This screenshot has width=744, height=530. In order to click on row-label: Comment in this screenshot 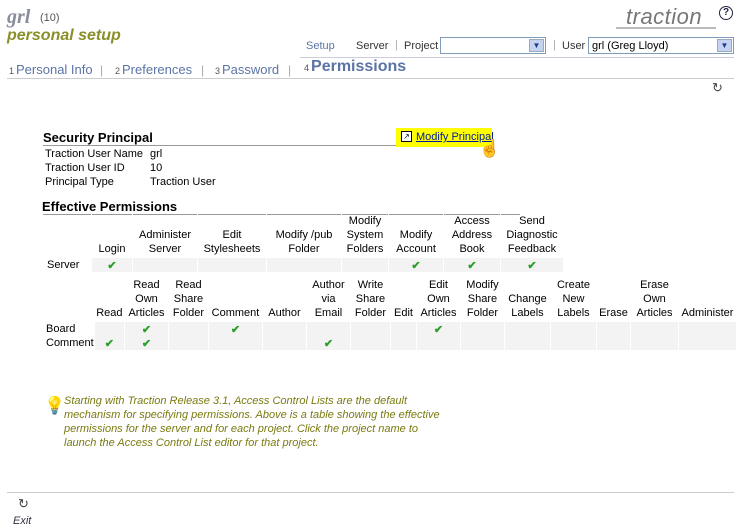, I will do `click(68, 343)`.